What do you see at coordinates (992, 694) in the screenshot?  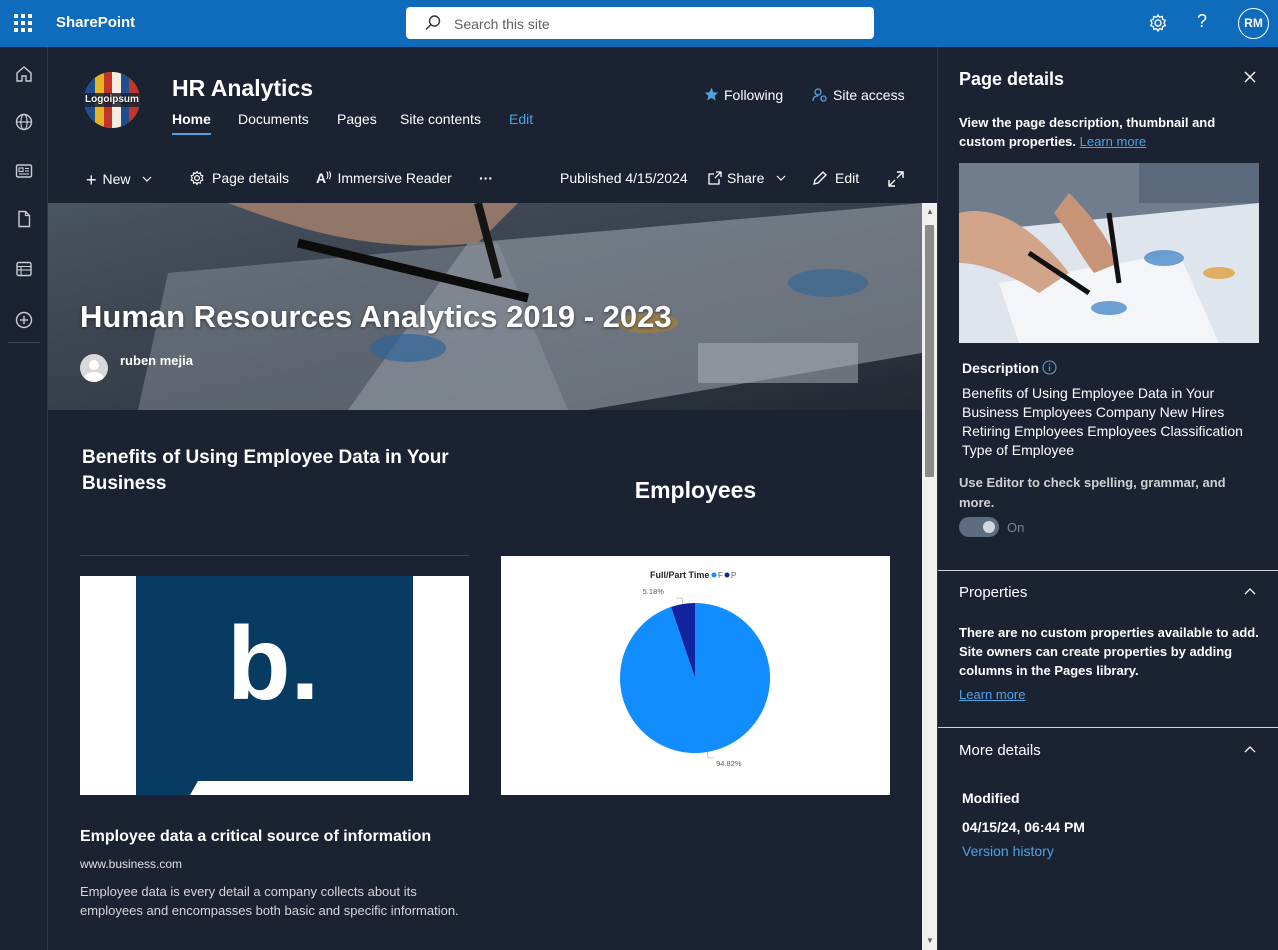 I see `properties-learn-more-link: Learn more` at bounding box center [992, 694].